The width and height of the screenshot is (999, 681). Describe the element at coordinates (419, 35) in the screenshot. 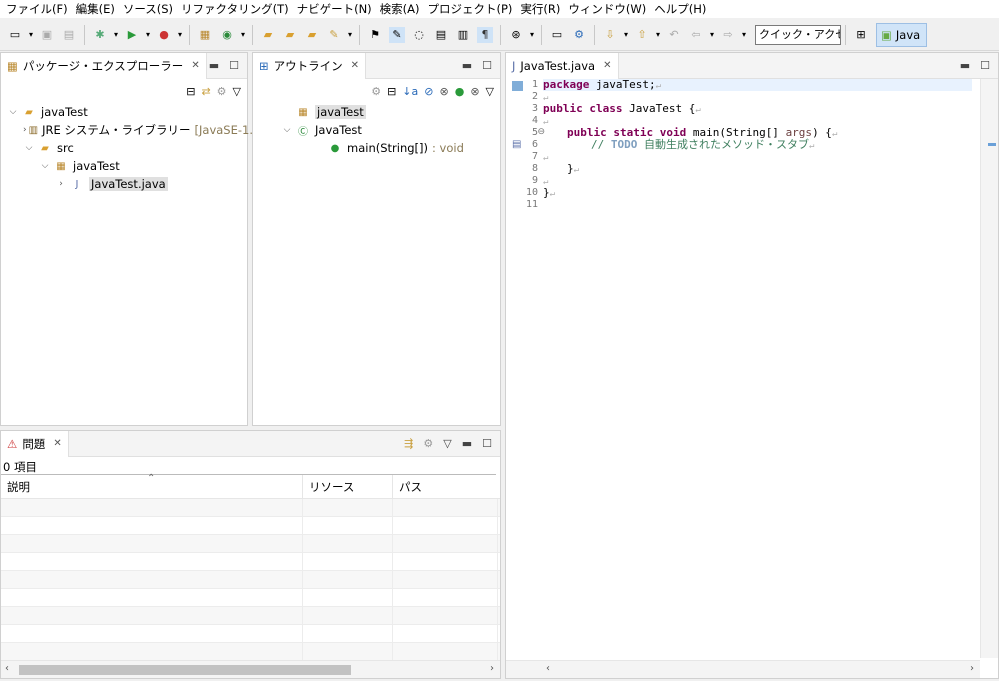

I see `block-select-icon: ◌` at that location.